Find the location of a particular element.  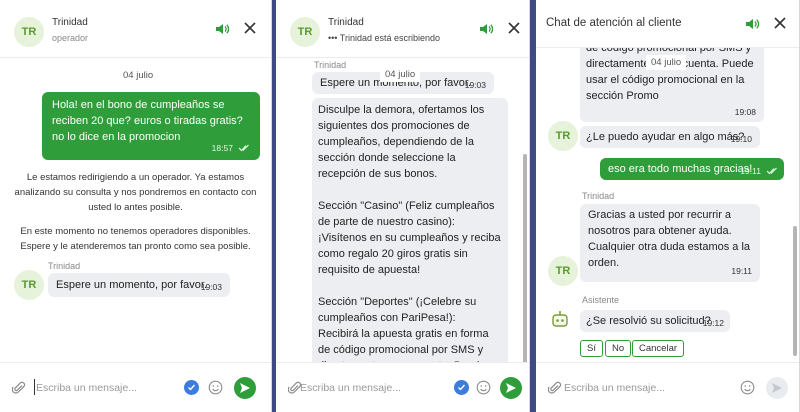

sender-name: Asistente is located at coordinates (601, 300).